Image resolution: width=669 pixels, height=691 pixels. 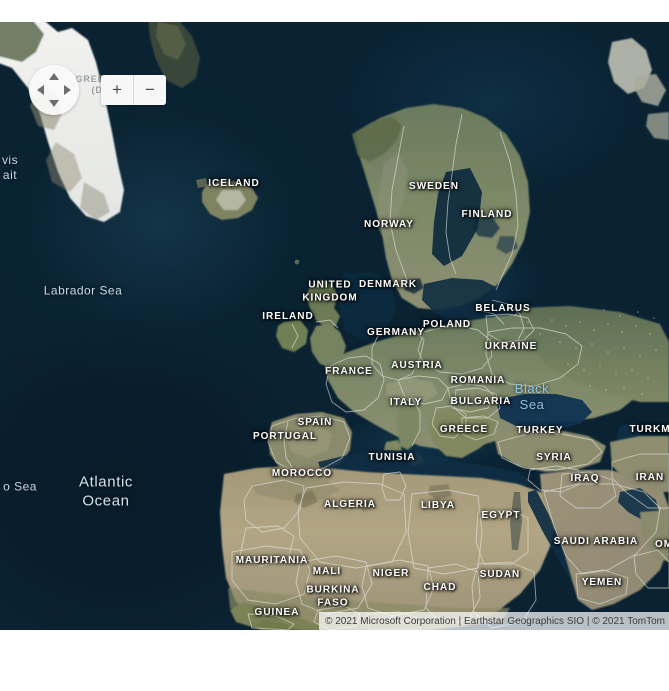 I want to click on pan-down-icon, so click(x=54, y=103).